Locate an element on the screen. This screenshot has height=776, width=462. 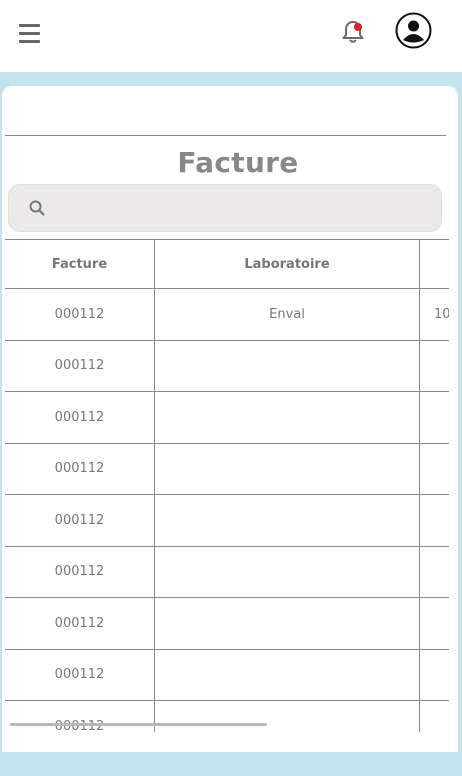
bell-icon is located at coordinates (353, 32).